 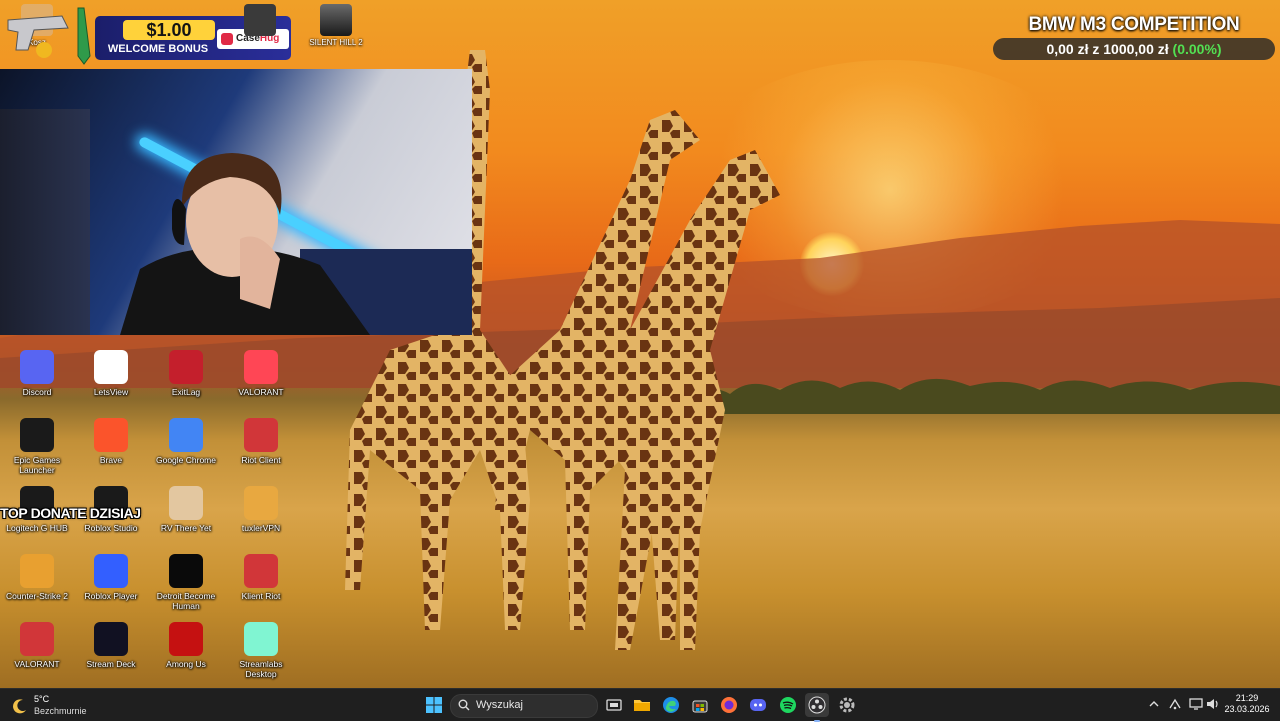 I want to click on knife-gun-graphic, so click(x=49, y=36).